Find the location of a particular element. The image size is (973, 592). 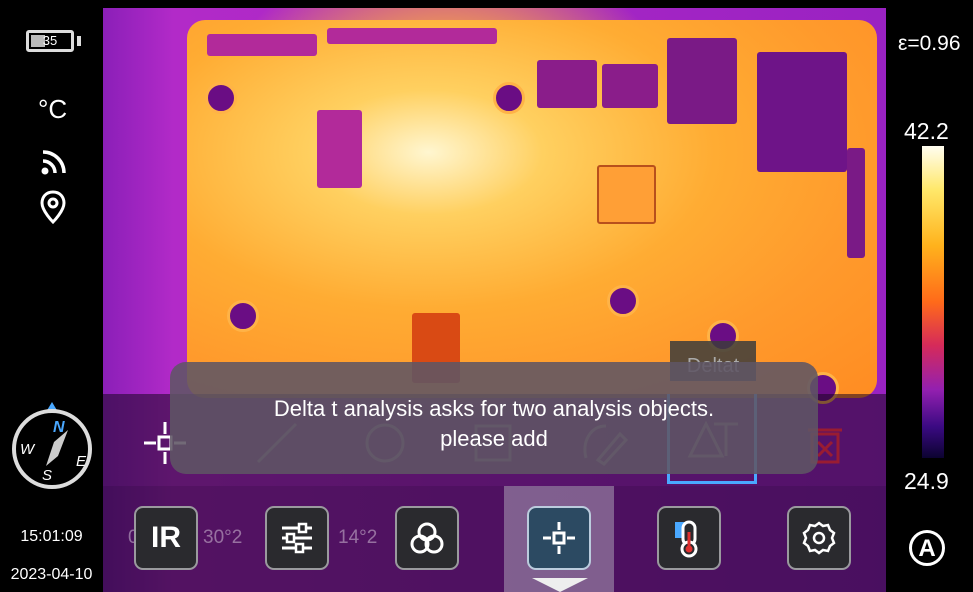

temp-min: 24.9 is located at coordinates (926, 481).